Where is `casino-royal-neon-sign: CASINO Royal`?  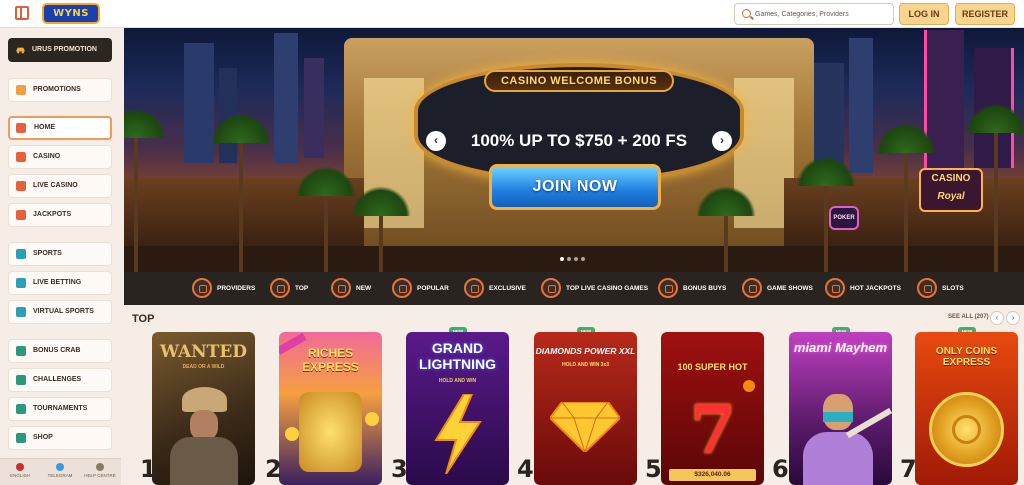
casino-royal-neon-sign: CASINO Royal is located at coordinates (951, 190).